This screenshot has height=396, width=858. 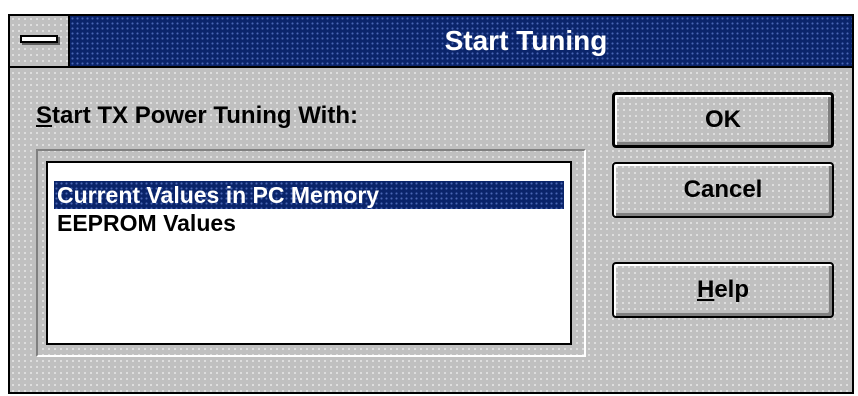 I want to click on tuning-source-label: Start TX Power Tuning With:, so click(x=197, y=116).